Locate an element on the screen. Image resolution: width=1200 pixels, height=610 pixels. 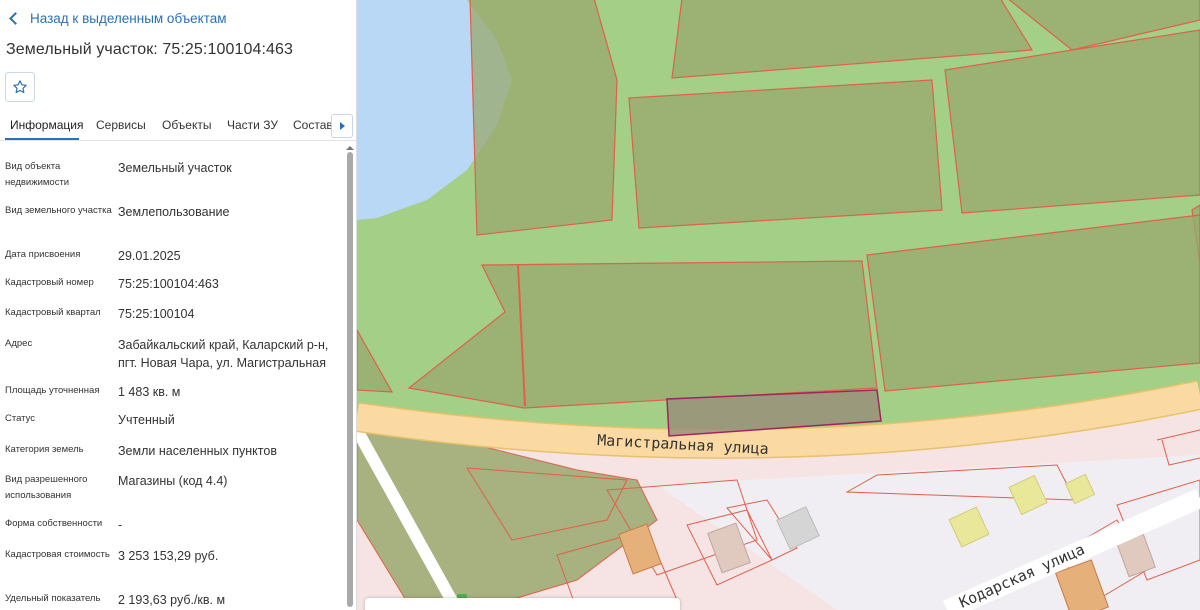
property-label: Вид объекта недвижимости is located at coordinates (37, 174).